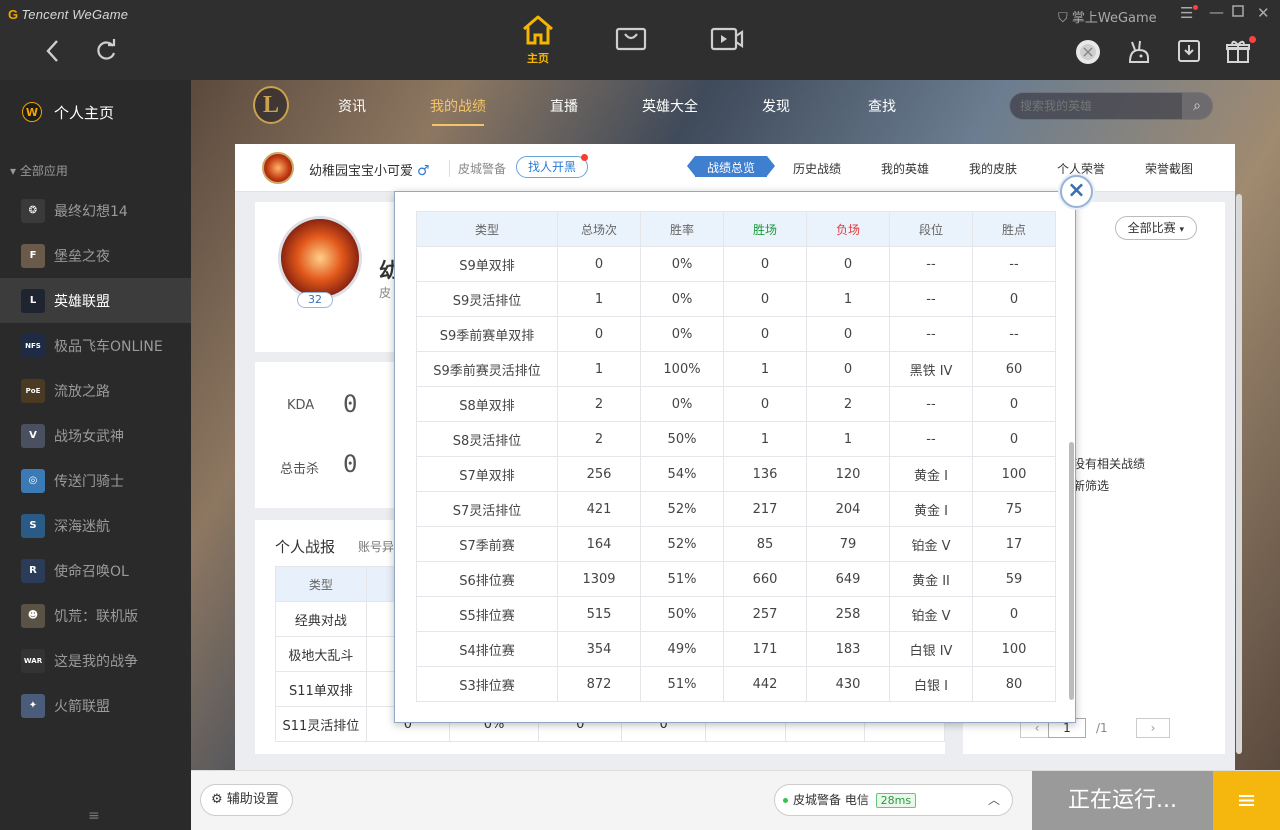  What do you see at coordinates (53, 53) in the screenshot?
I see `back-icon` at bounding box center [53, 53].